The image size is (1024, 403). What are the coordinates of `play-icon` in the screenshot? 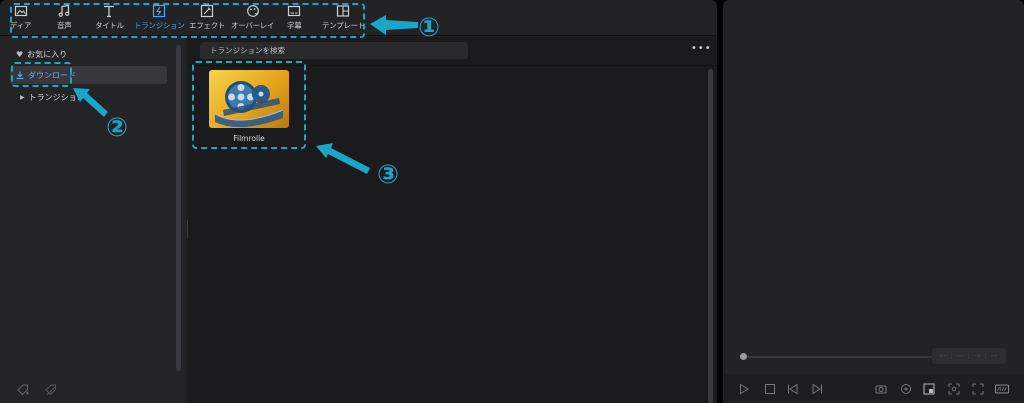 It's located at (744, 389).